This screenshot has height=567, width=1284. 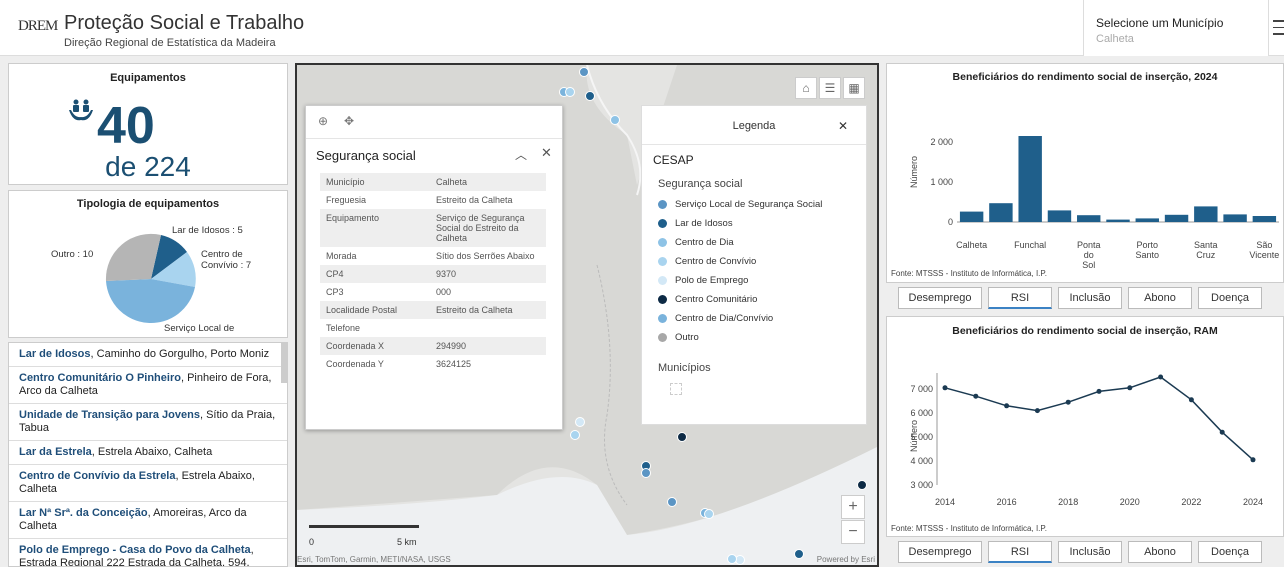 I want to click on menu-icon, so click(x=1278, y=30).